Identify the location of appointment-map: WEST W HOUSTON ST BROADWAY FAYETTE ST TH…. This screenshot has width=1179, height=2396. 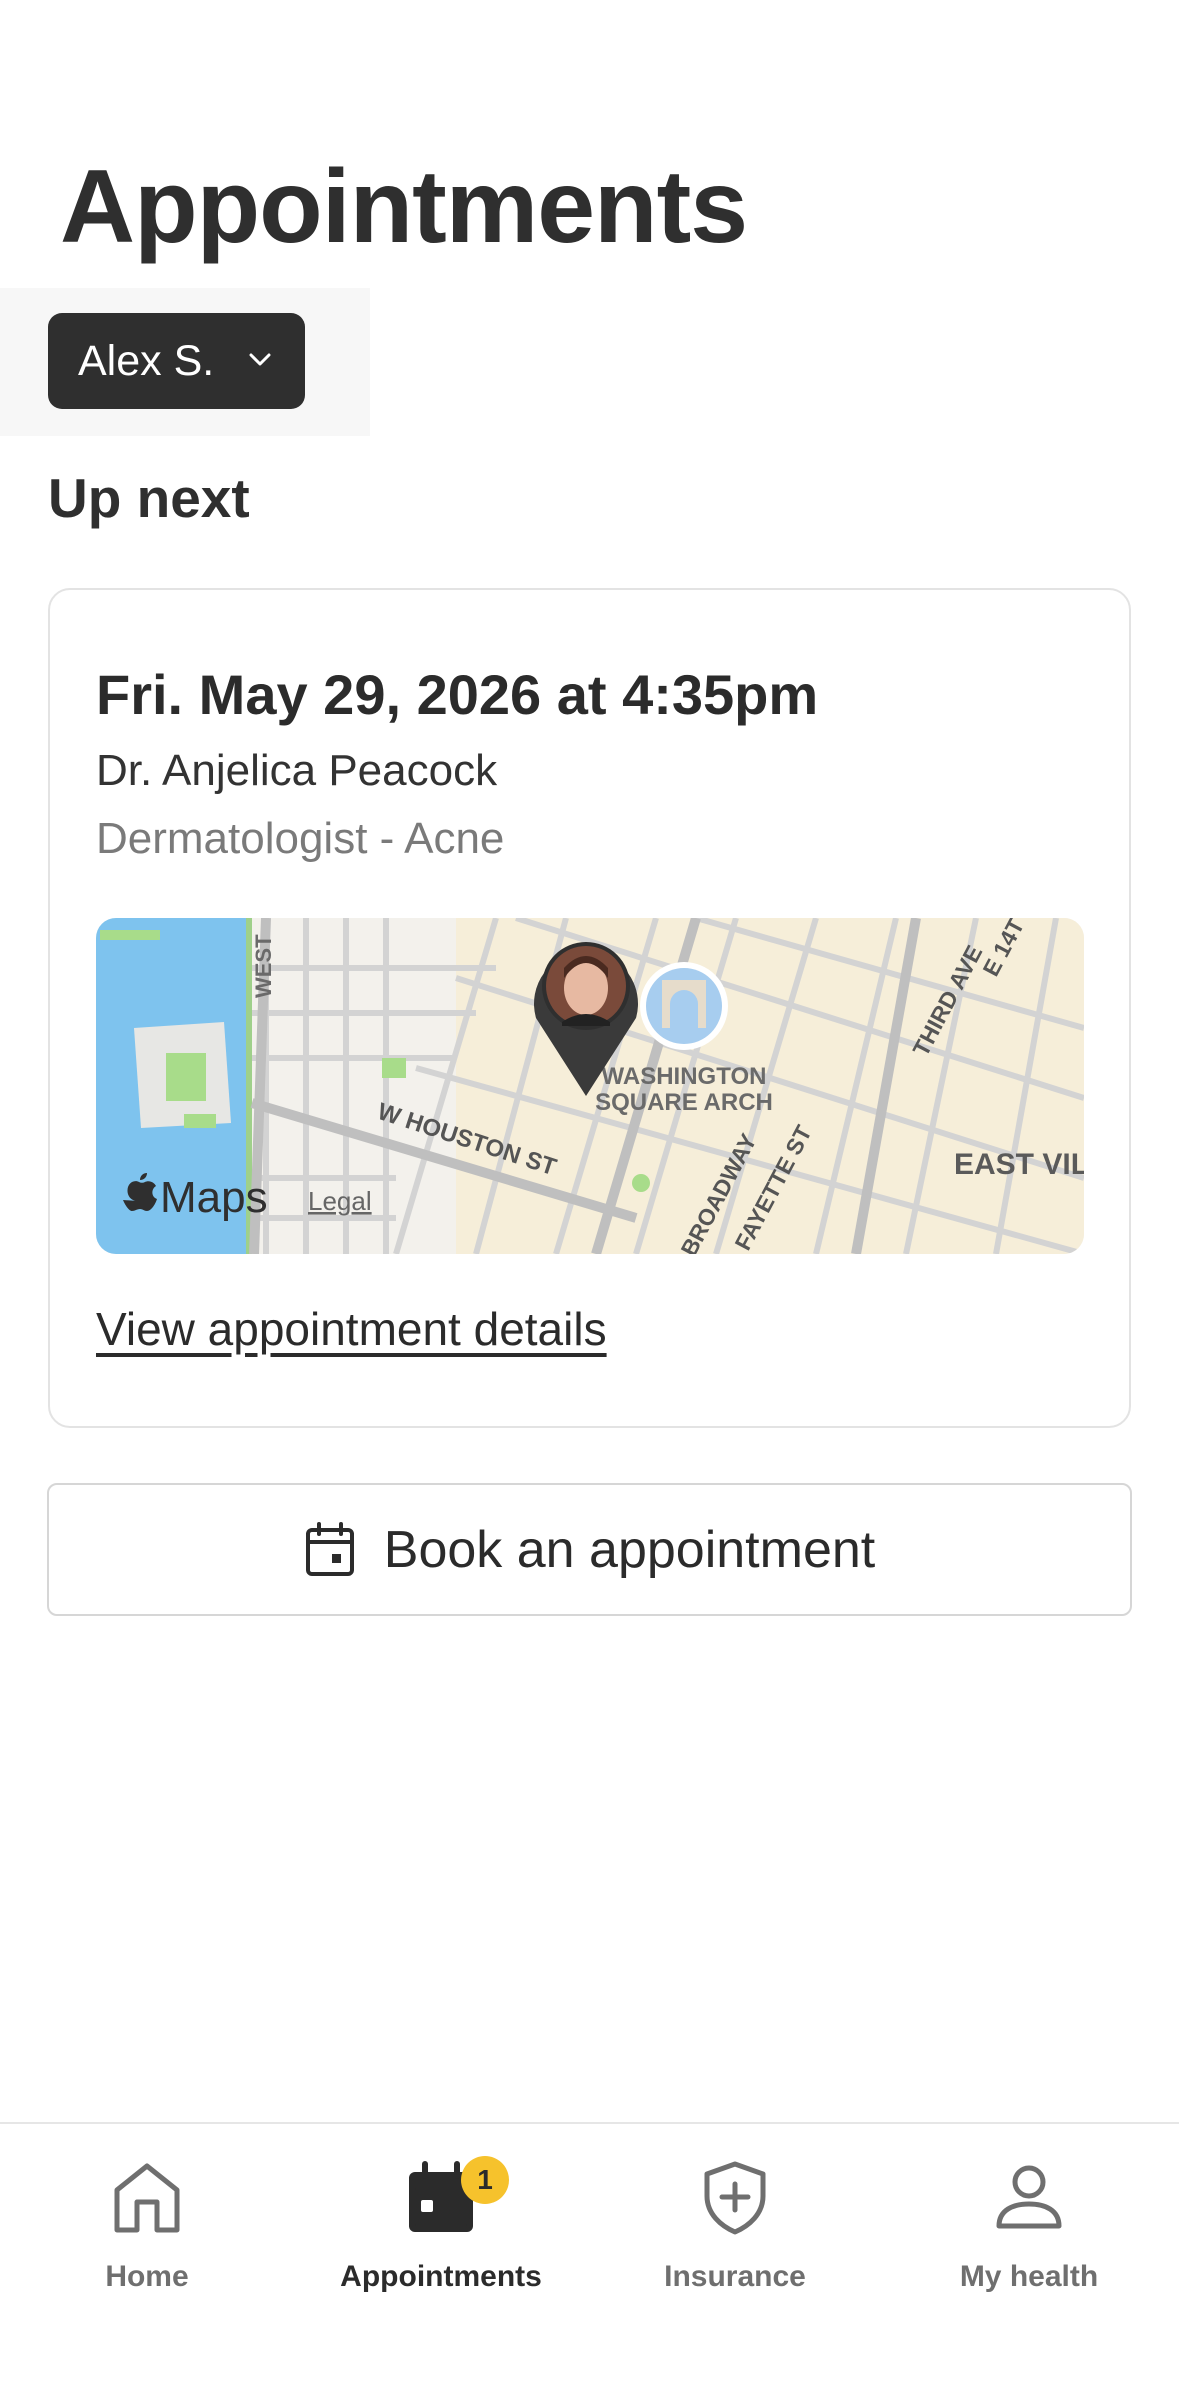
(590, 1086).